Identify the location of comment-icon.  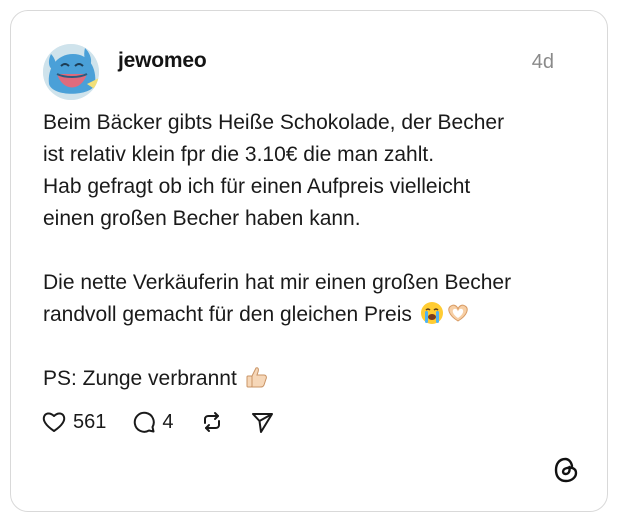
(145, 422).